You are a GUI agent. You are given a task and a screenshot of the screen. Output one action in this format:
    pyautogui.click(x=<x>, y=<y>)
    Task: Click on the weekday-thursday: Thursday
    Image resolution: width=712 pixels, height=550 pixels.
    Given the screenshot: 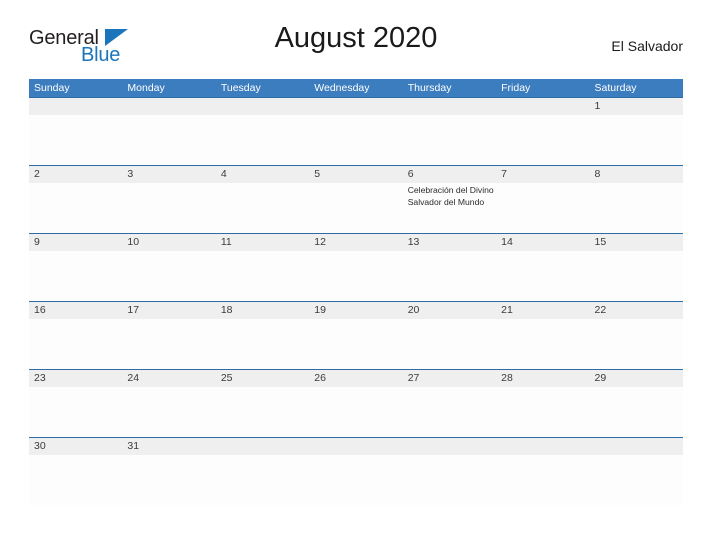 What is the action you would take?
    pyautogui.click(x=429, y=88)
    